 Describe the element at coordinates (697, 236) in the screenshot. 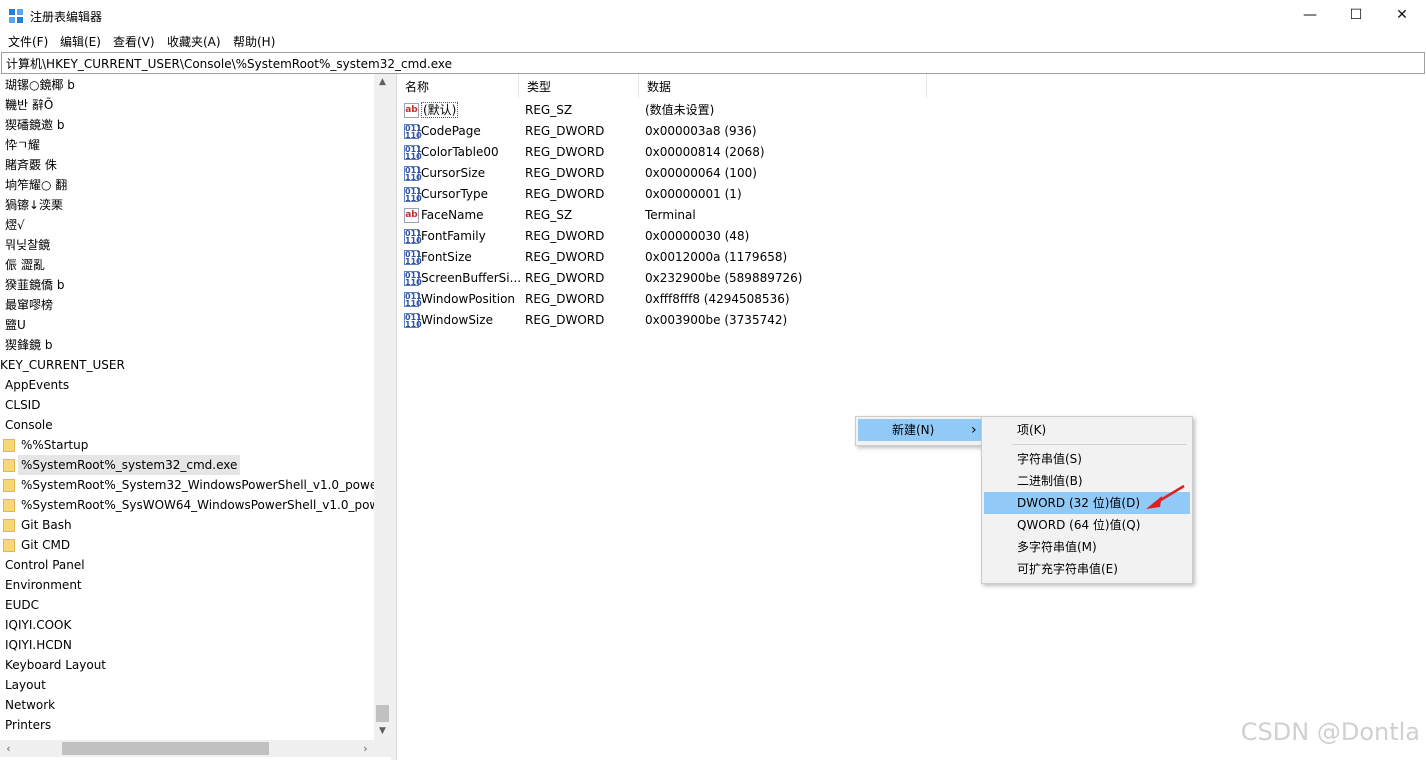

I see `value-data: 0x00000030 (48)` at that location.